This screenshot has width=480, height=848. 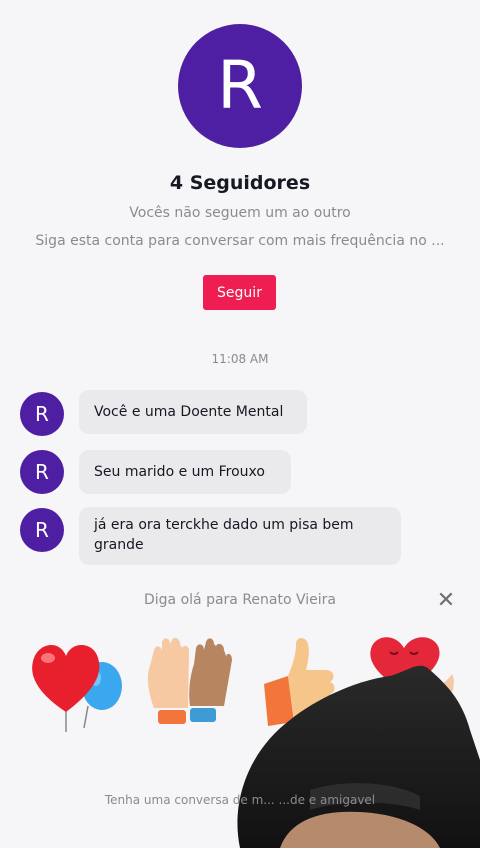 I want to click on followers-count: 4 Seguidores, so click(x=240, y=183).